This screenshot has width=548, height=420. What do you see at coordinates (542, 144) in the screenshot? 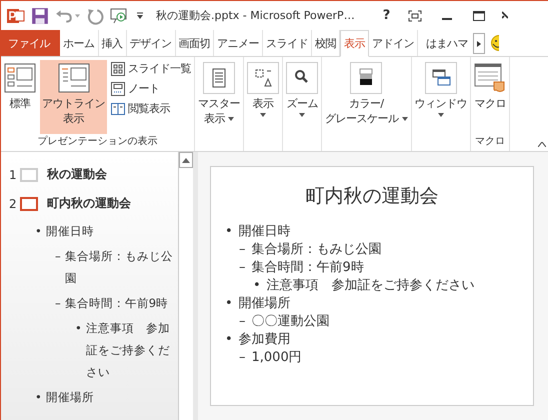
I see `collapse-ribbon-icon` at bounding box center [542, 144].